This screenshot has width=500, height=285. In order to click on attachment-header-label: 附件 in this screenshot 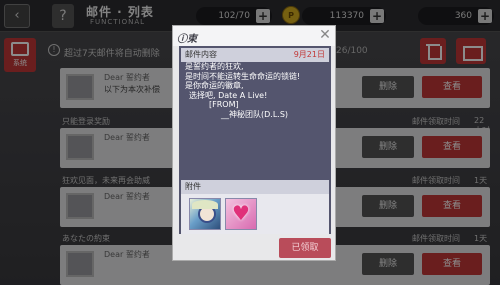, I will do `click(193, 186)`.